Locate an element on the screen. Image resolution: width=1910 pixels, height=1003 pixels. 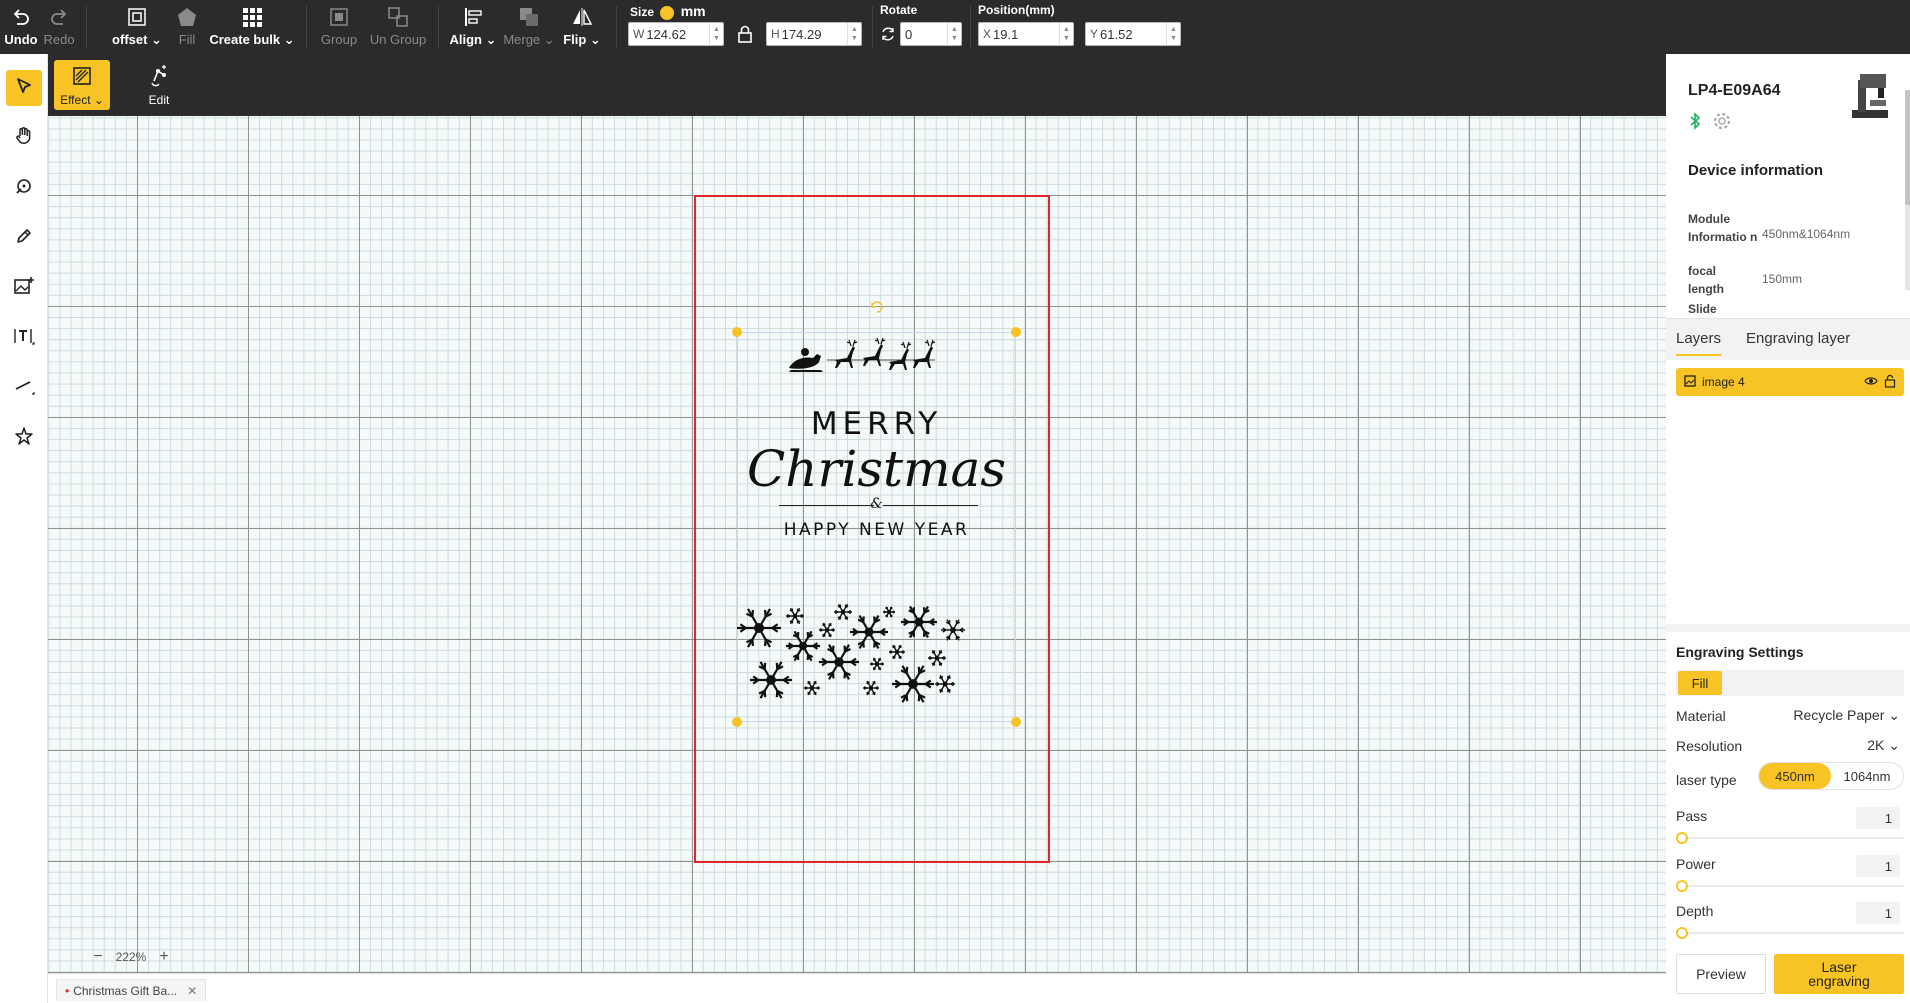
edit-nodes-icon is located at coordinates (159, 77).